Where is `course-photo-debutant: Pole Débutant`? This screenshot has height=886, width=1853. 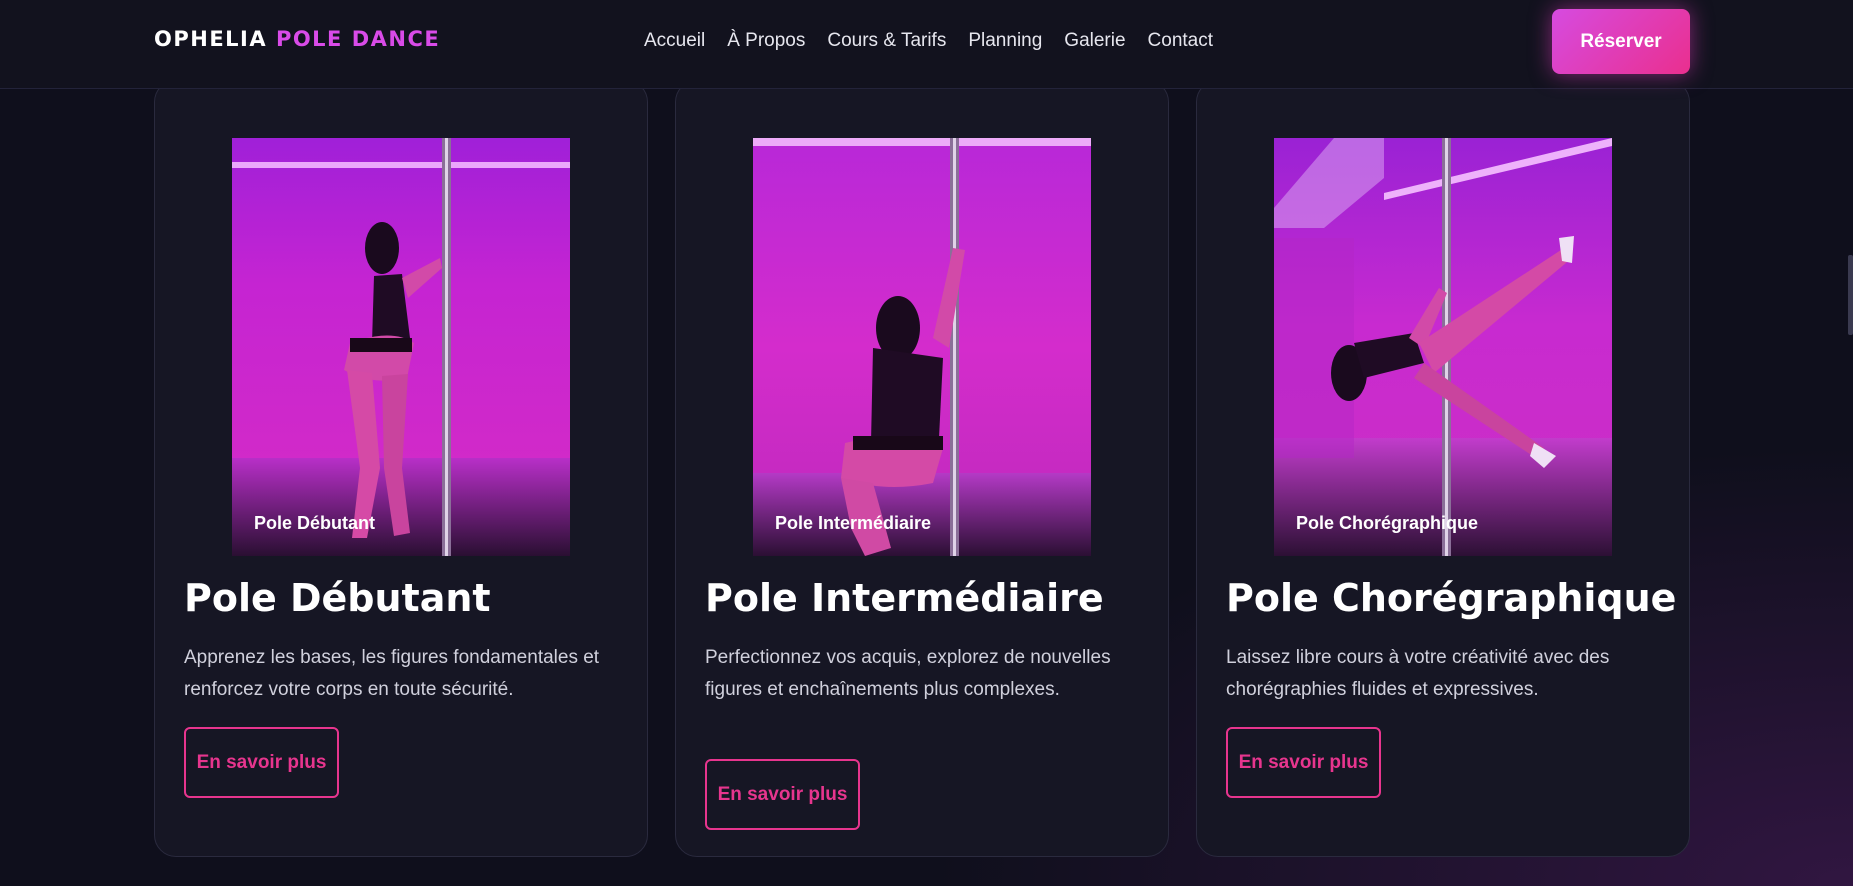 course-photo-debutant: Pole Débutant is located at coordinates (401, 347).